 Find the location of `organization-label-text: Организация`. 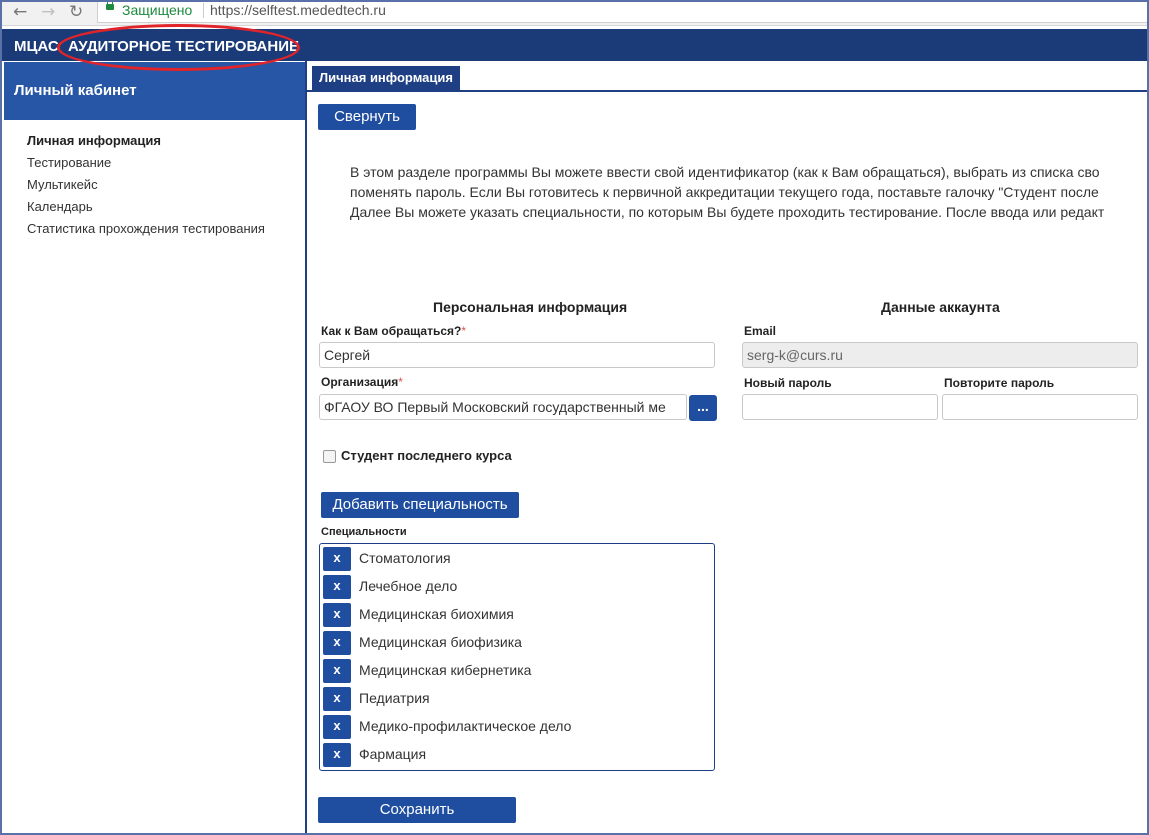

organization-label-text: Организация is located at coordinates (360, 382).